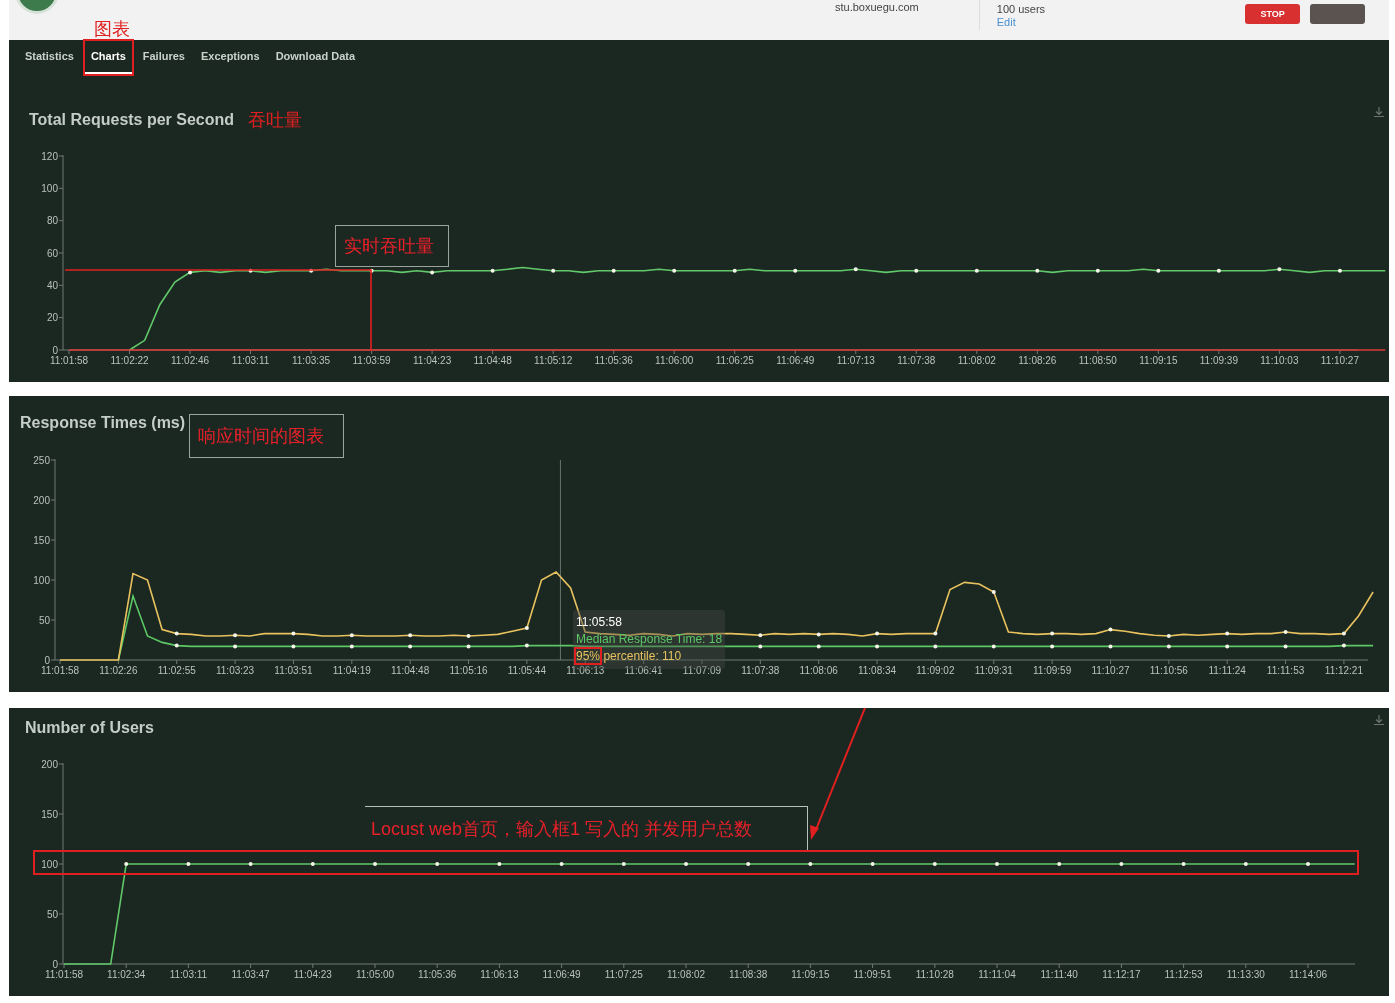 The image size is (1395, 1003). Describe the element at coordinates (1183, 974) in the screenshot. I see `axis-label: 11:12:53` at that location.